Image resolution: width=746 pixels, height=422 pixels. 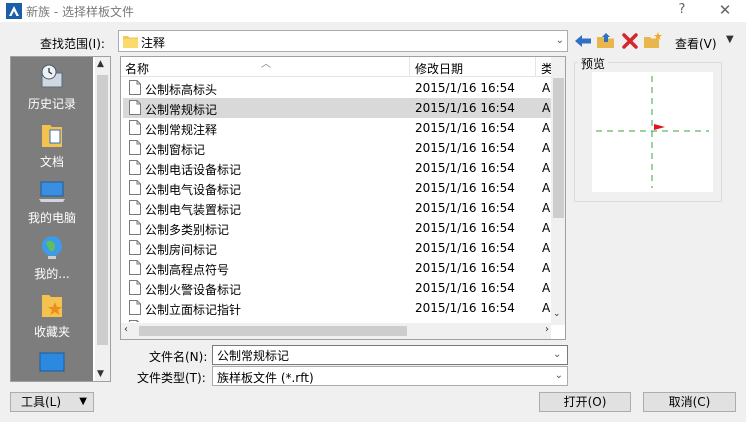 What do you see at coordinates (100, 374) in the screenshot?
I see `scroll-down-icon: ▼` at bounding box center [100, 374].